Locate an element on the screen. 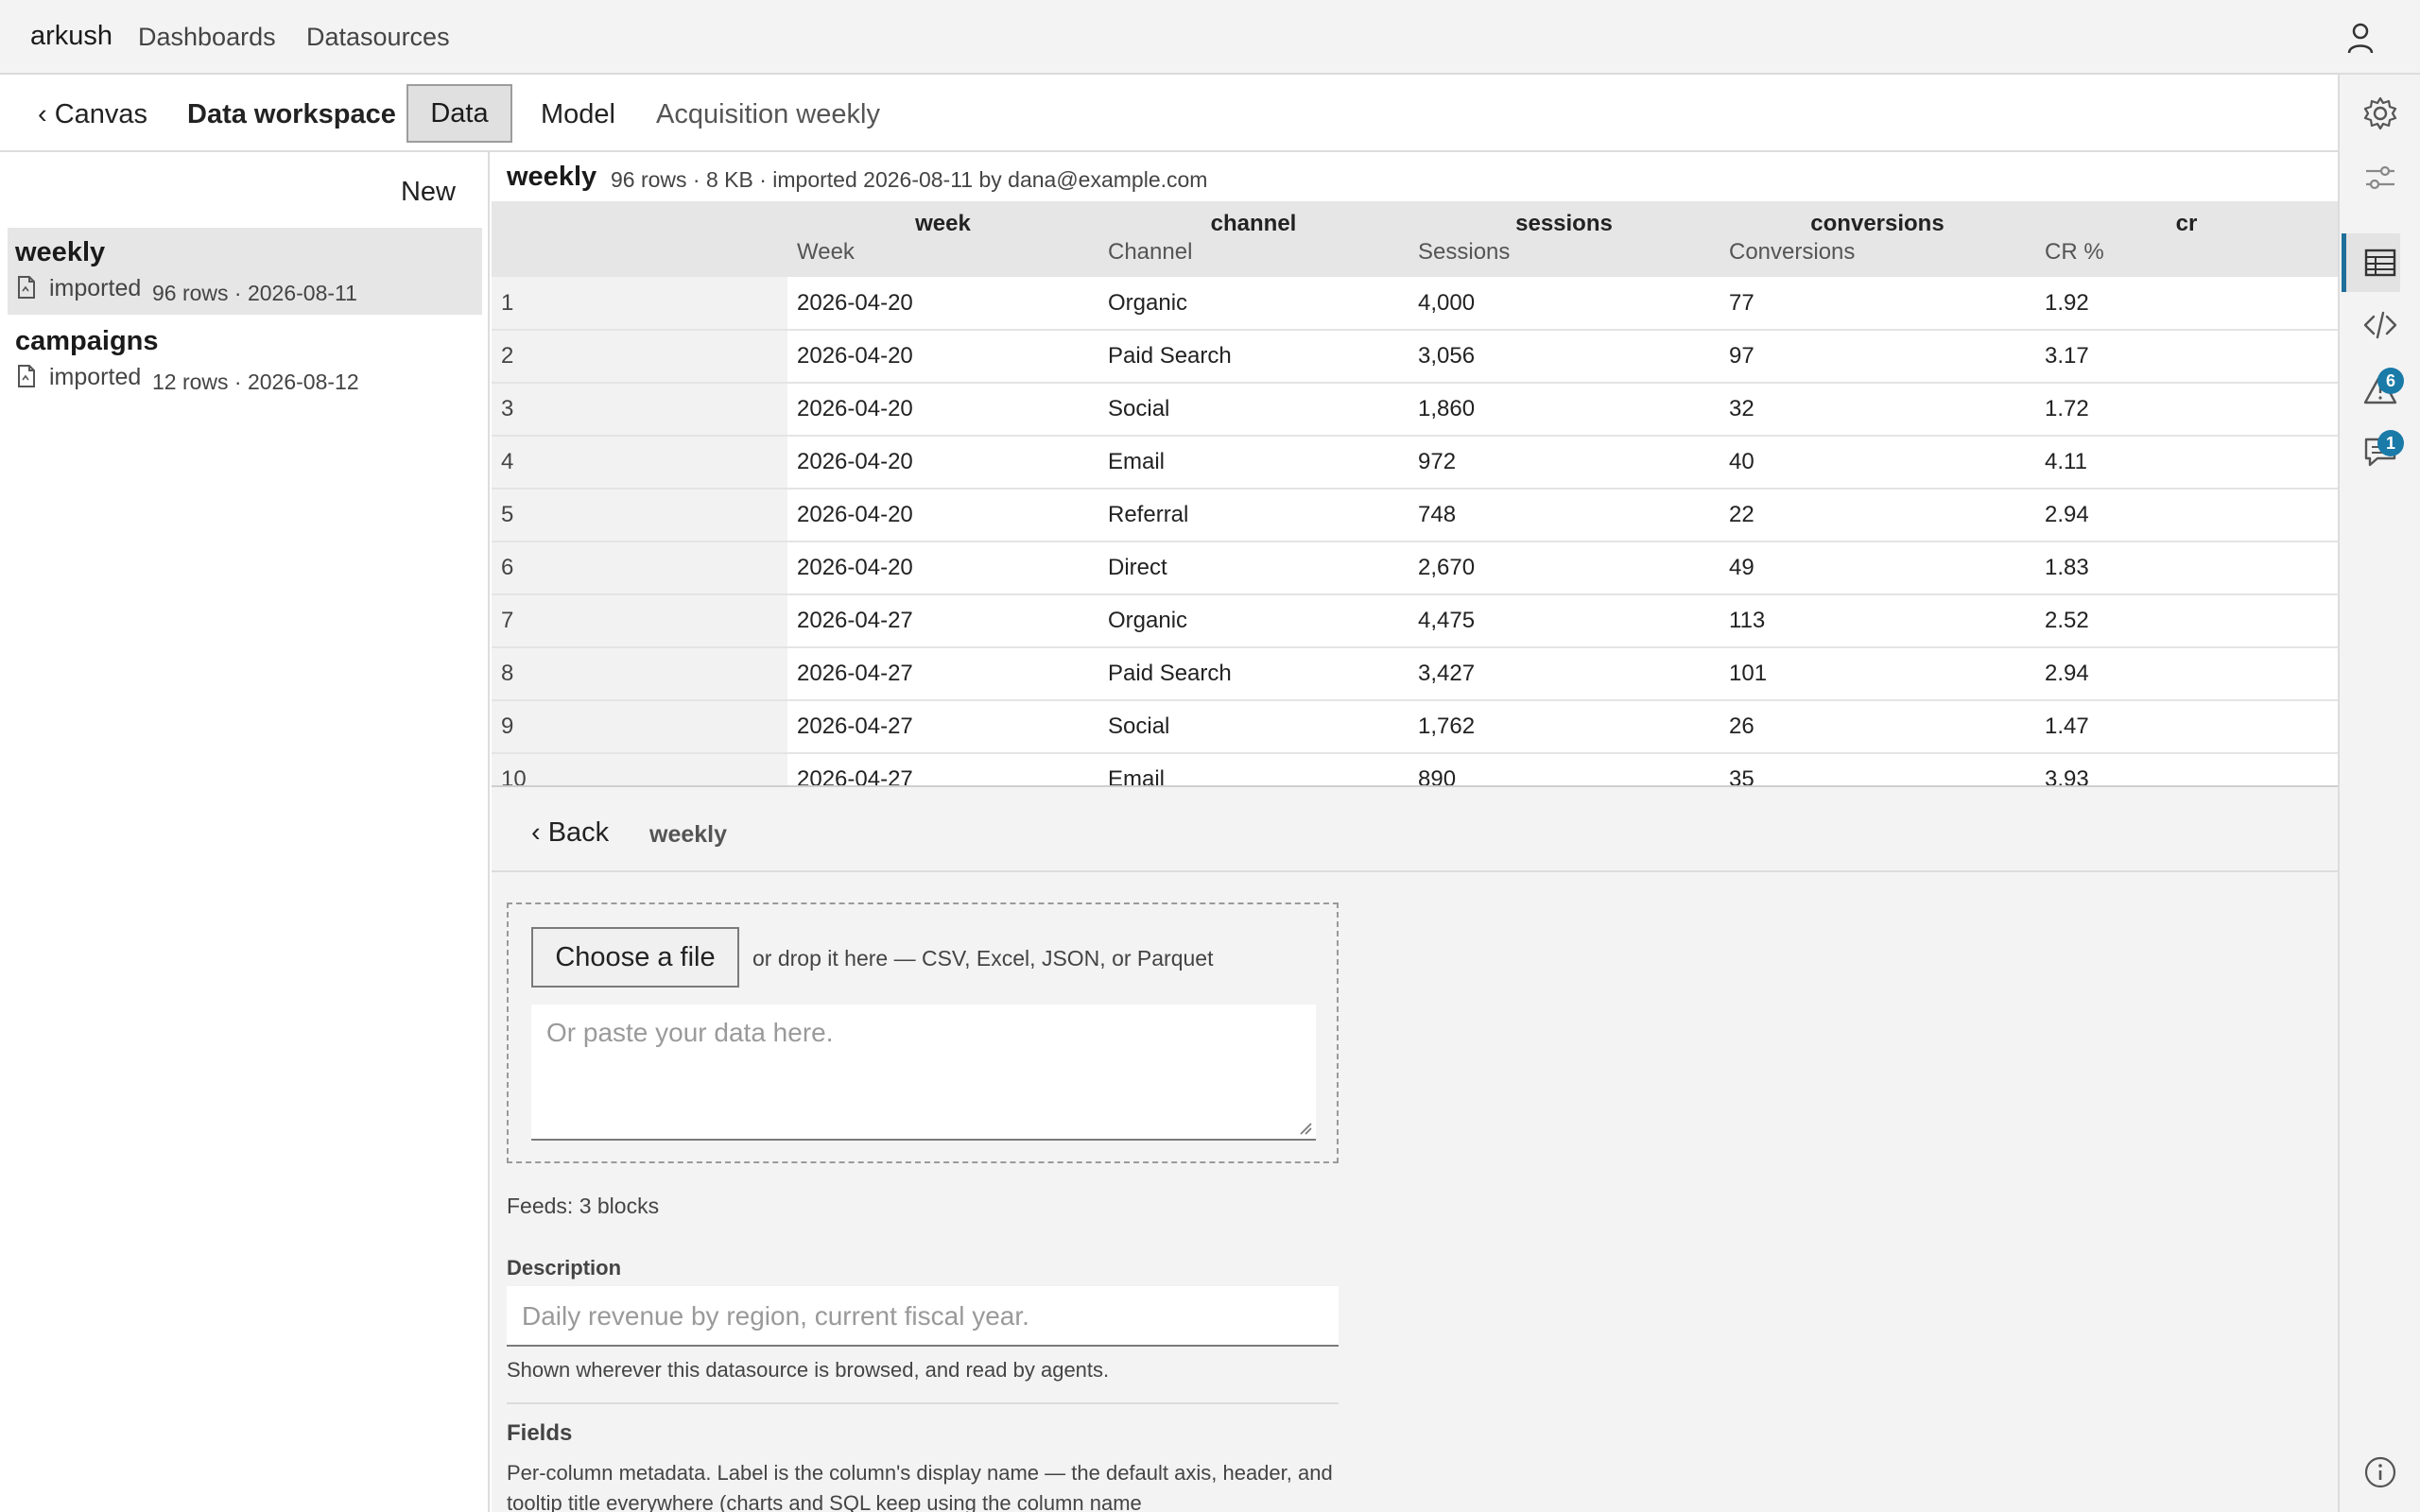  row-number: 1 is located at coordinates (639, 304).